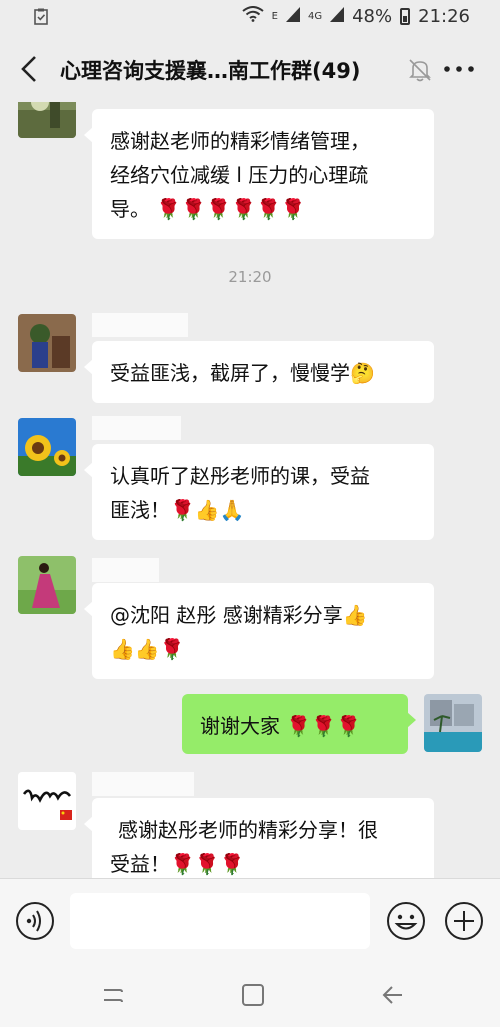 The height and width of the screenshot is (1027, 500). Describe the element at coordinates (405, 16) in the screenshot. I see `battery-icon` at that location.